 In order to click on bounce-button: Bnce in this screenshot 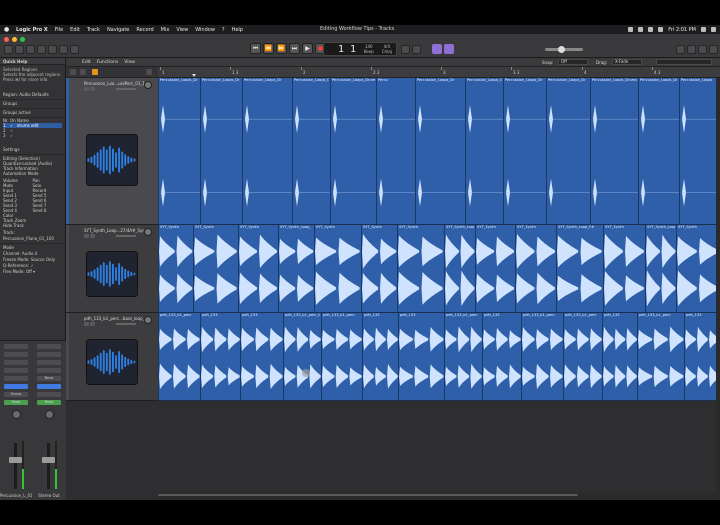, I will do `click(49, 378)`.